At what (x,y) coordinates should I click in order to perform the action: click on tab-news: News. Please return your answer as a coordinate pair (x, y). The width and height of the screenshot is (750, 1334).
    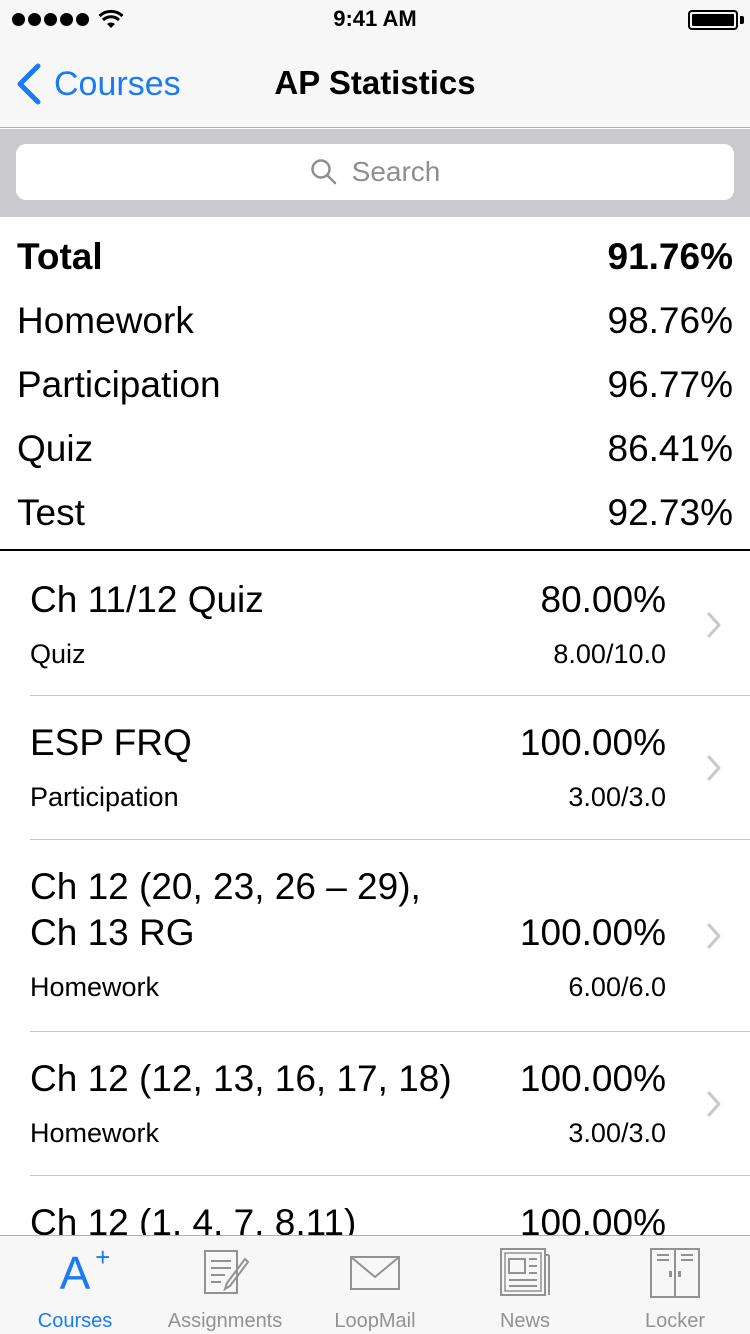
    Looking at the image, I should click on (525, 1285).